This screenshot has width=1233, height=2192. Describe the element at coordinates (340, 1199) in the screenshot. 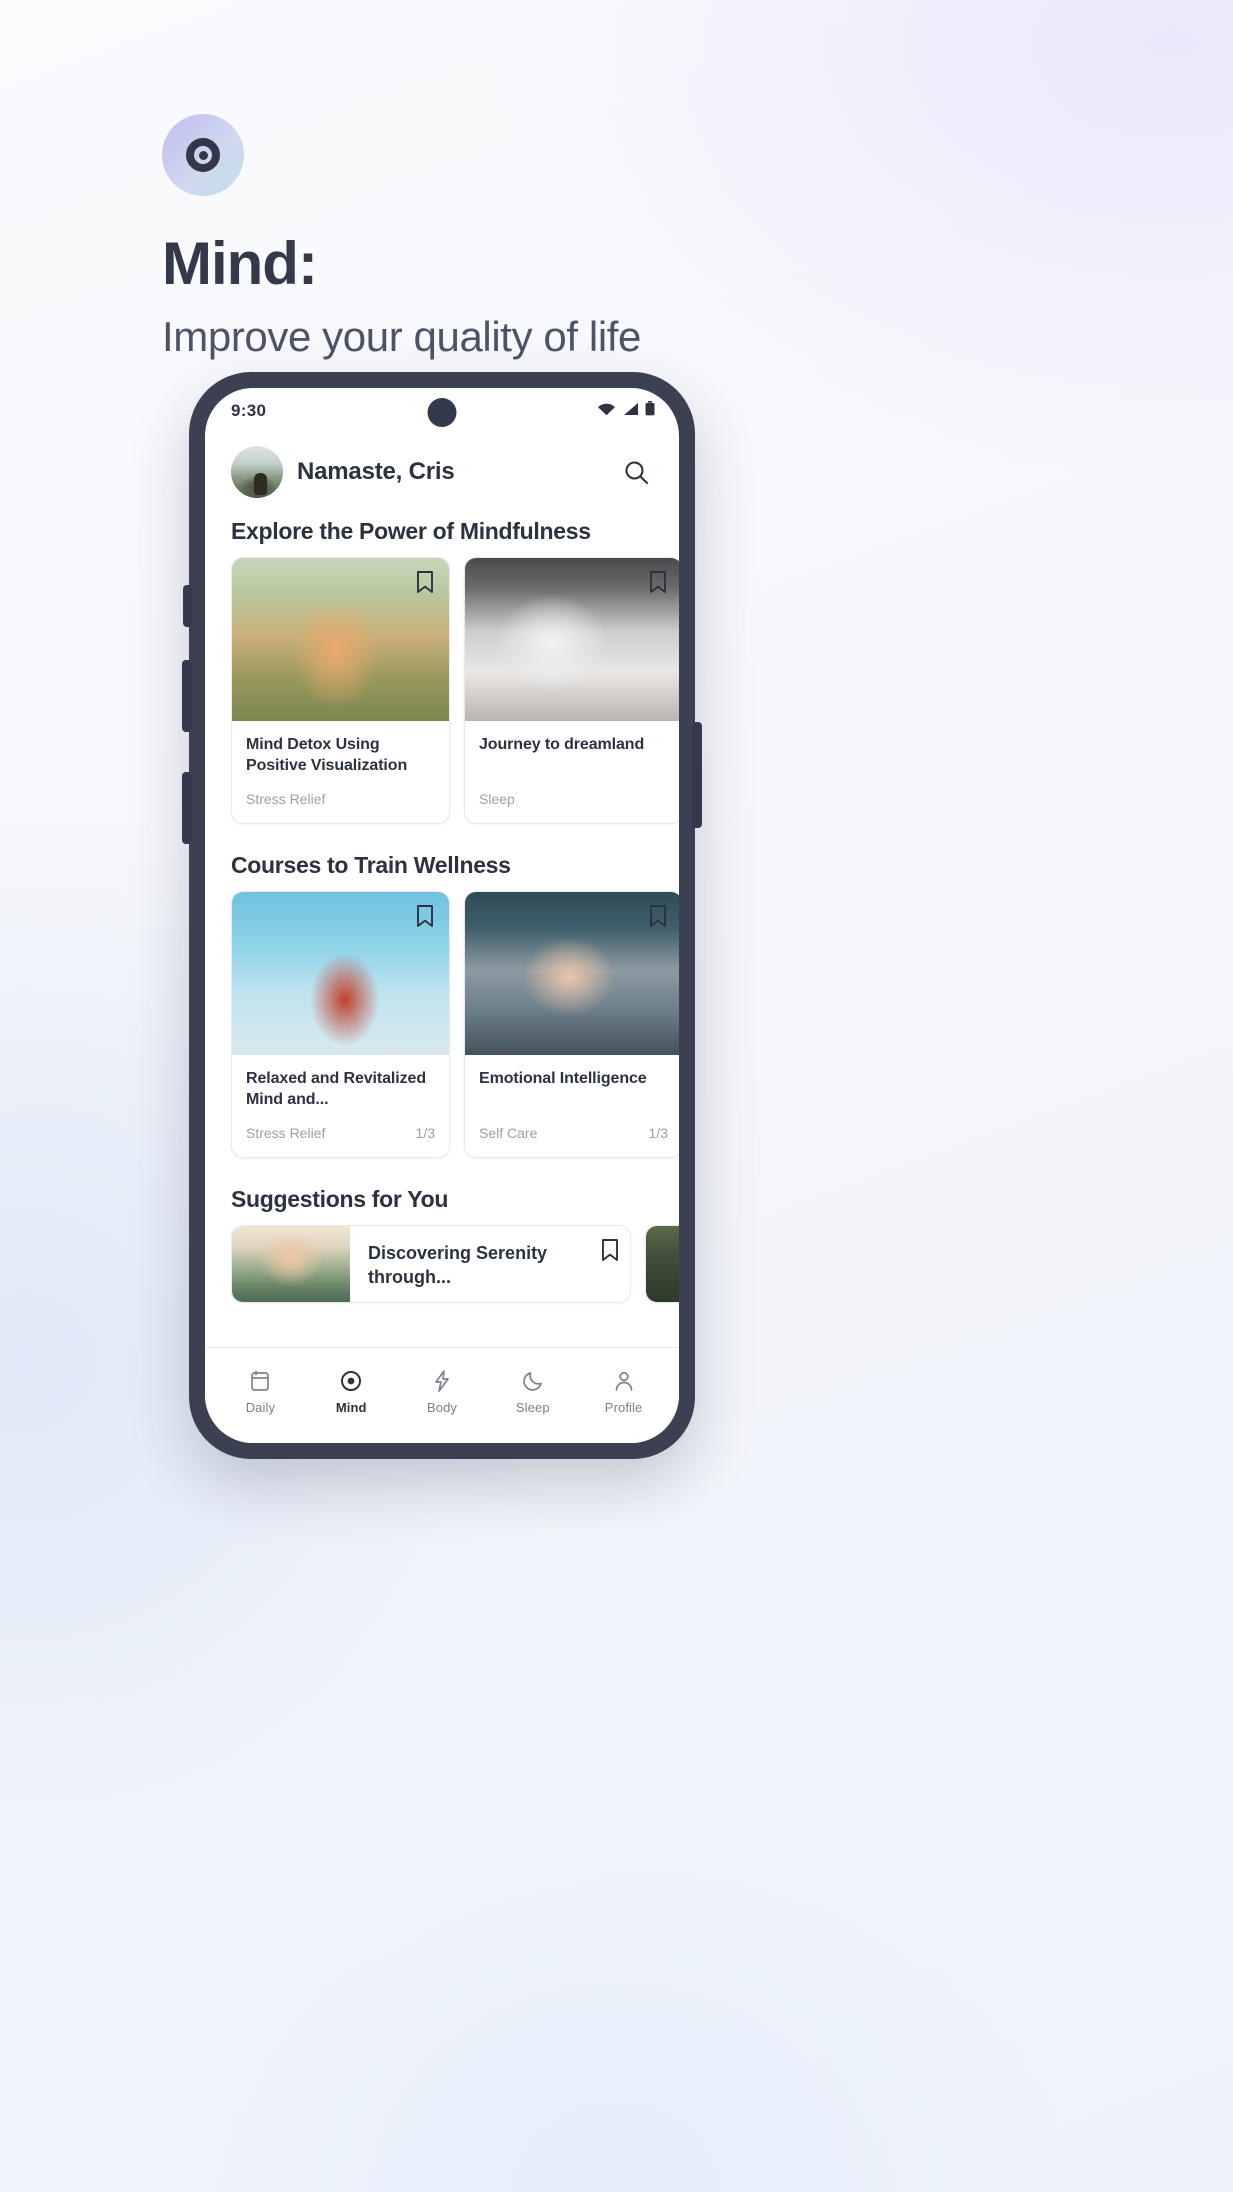

I see `section-title-suggestions: Suggestions for You` at that location.